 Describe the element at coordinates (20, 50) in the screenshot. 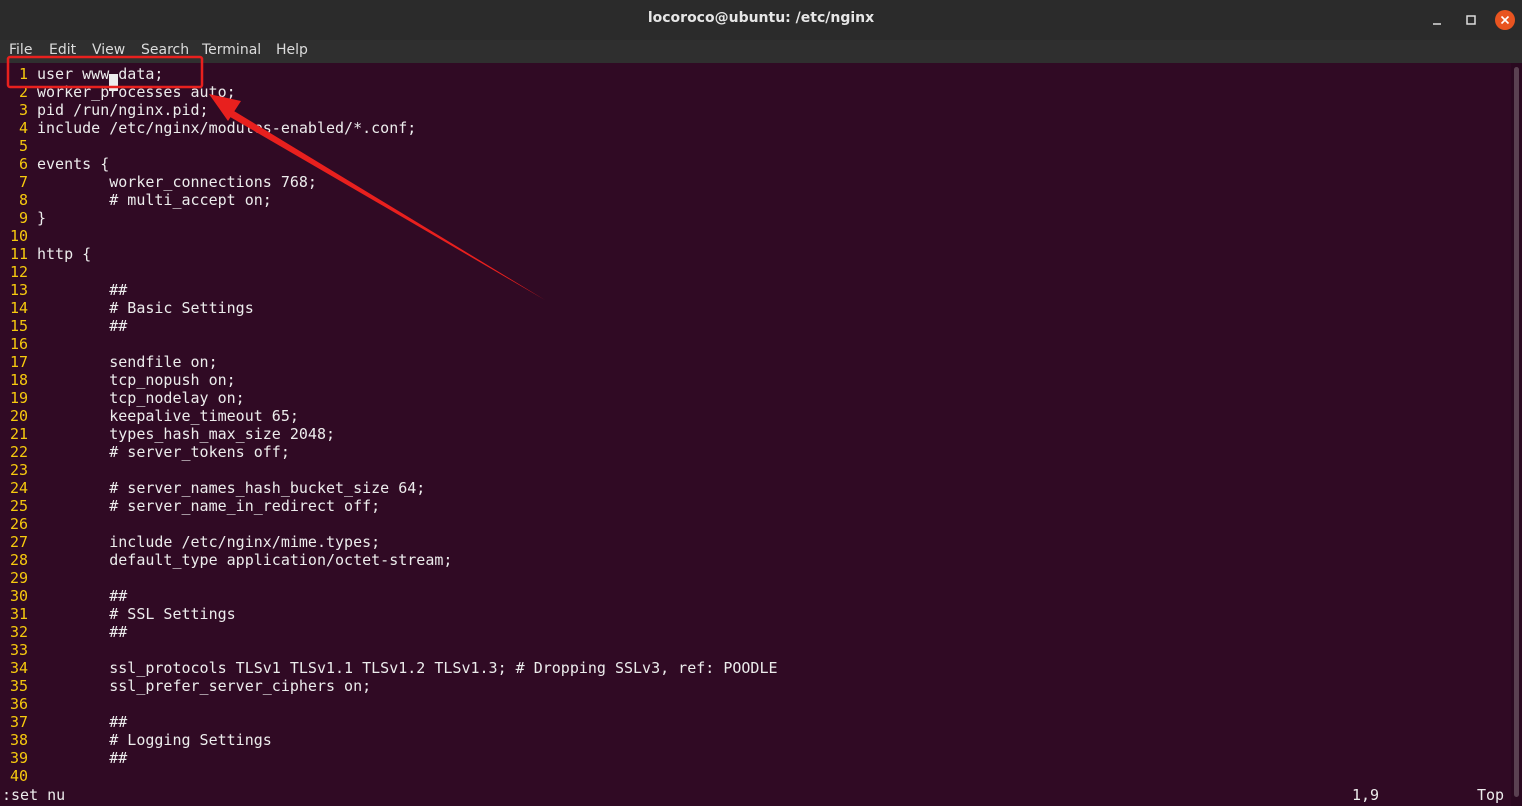

I see `menu-file: File` at that location.